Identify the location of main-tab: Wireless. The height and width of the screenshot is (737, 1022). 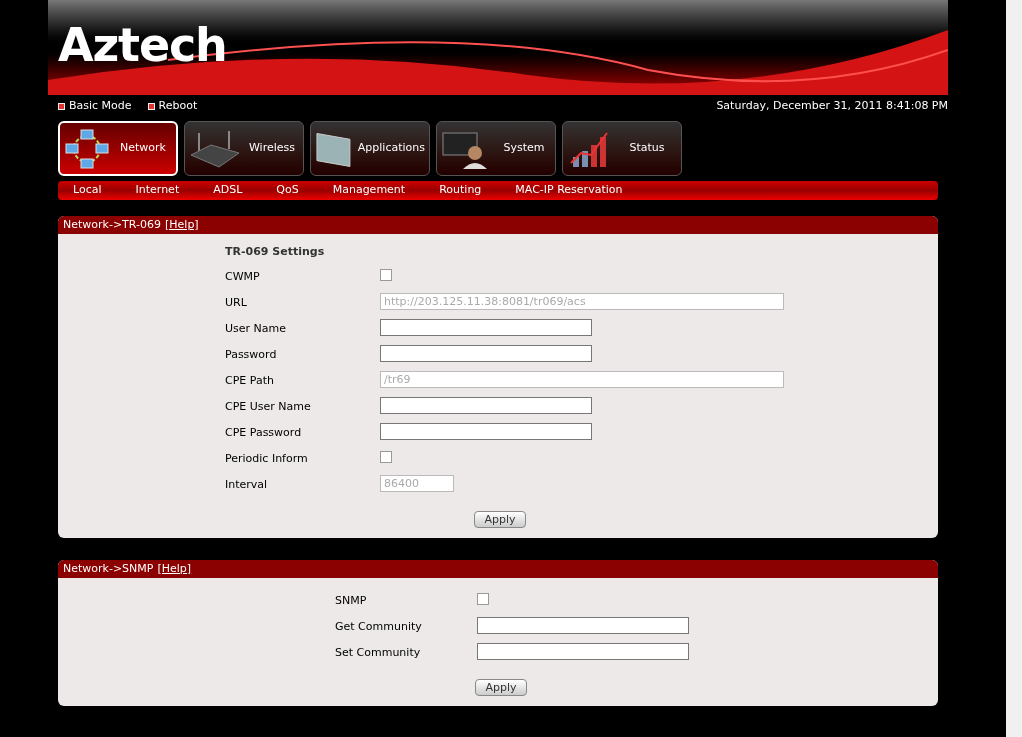
(244, 148).